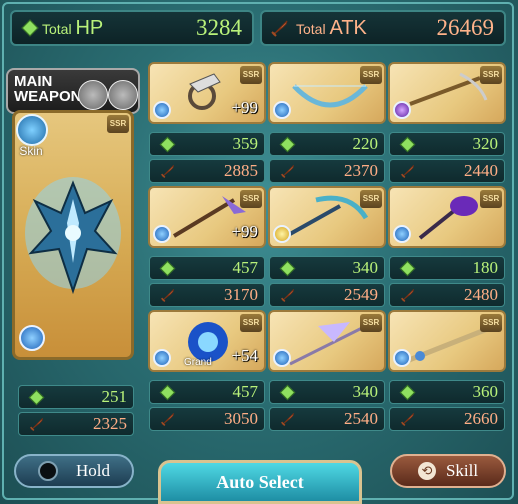 The width and height of the screenshot is (518, 504). What do you see at coordinates (93, 470) in the screenshot?
I see `hold-label: Hold` at bounding box center [93, 470].